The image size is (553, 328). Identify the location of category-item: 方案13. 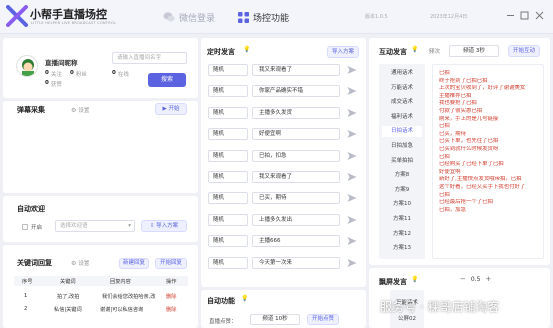
(402, 248).